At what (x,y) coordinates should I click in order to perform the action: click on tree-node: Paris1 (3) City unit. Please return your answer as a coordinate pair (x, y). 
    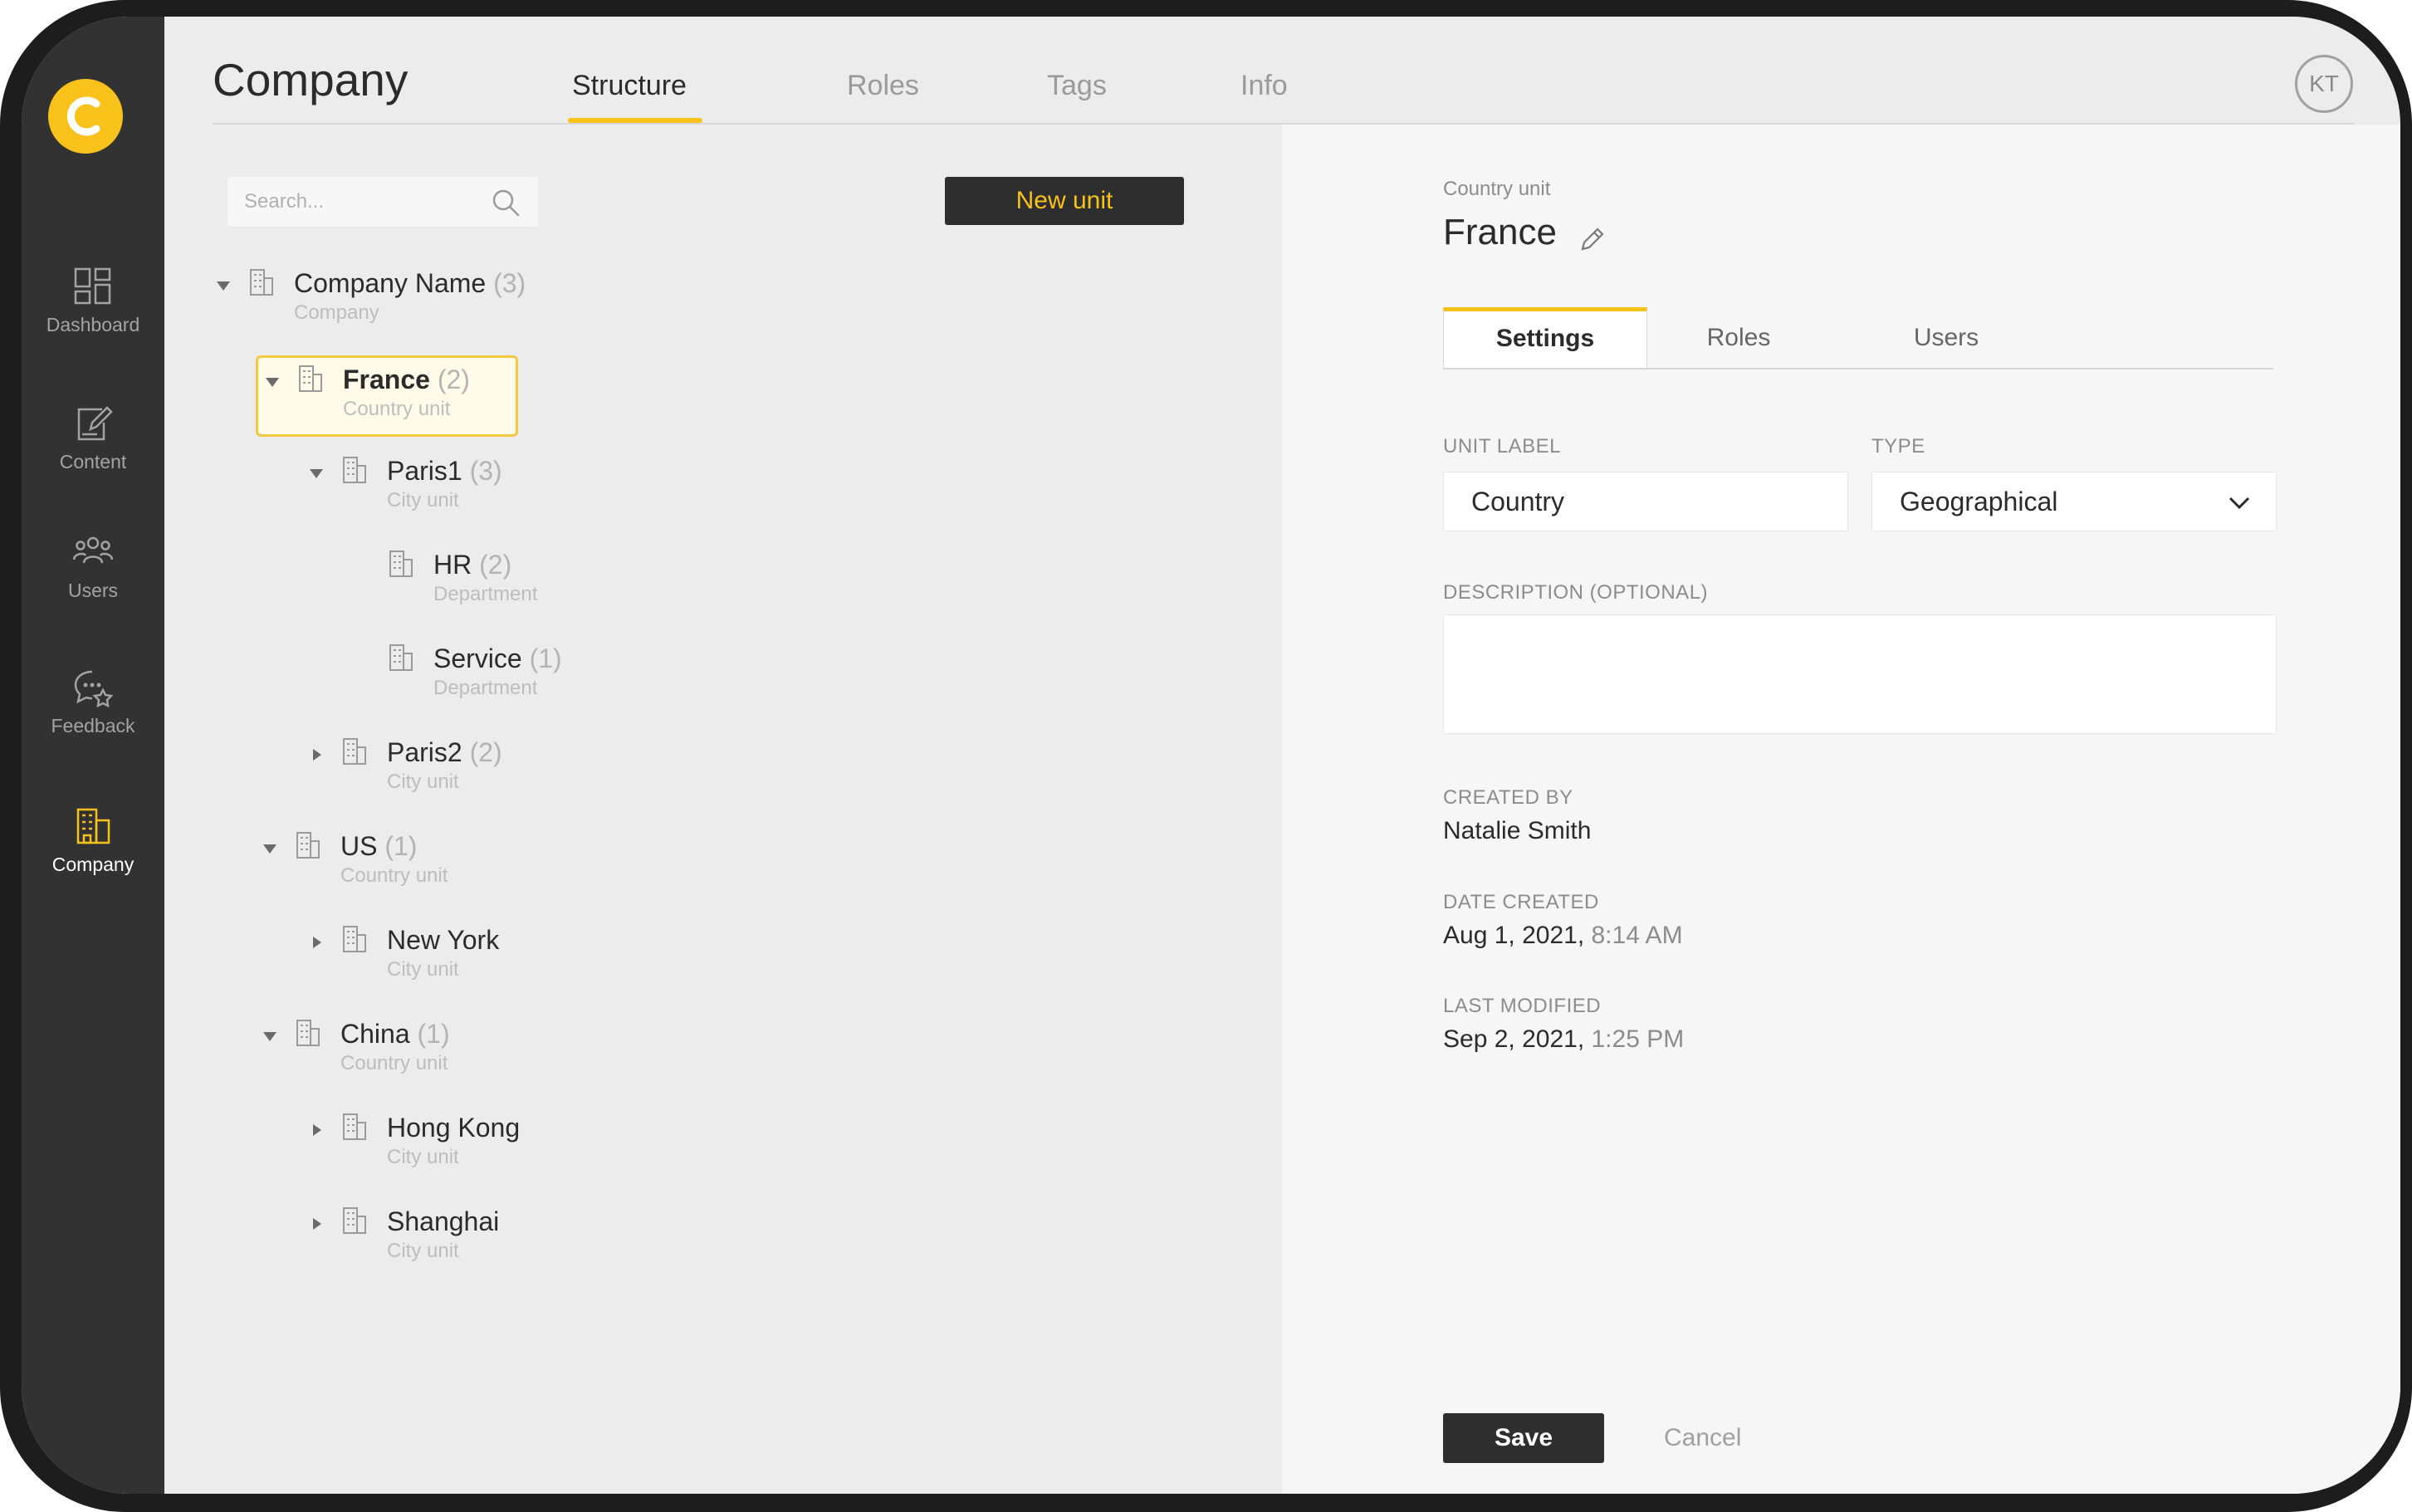
    Looking at the image, I should click on (523, 490).